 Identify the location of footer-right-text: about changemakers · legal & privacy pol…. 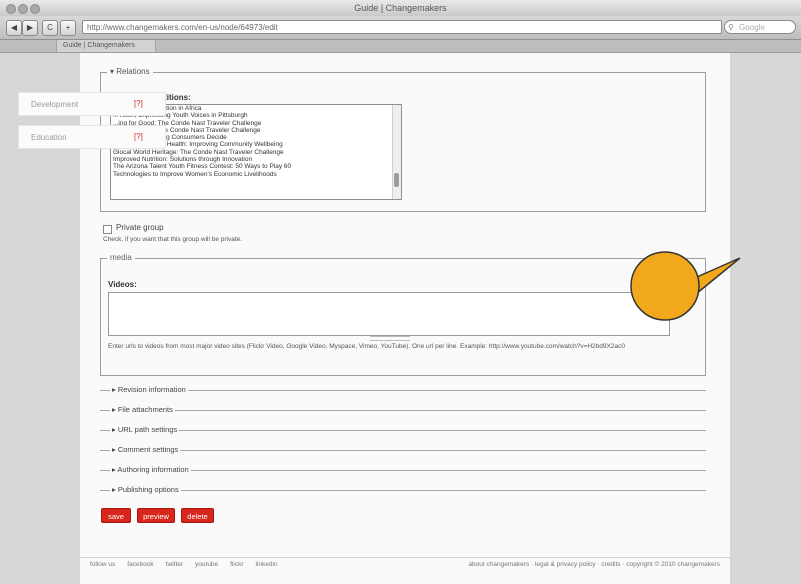
(594, 564).